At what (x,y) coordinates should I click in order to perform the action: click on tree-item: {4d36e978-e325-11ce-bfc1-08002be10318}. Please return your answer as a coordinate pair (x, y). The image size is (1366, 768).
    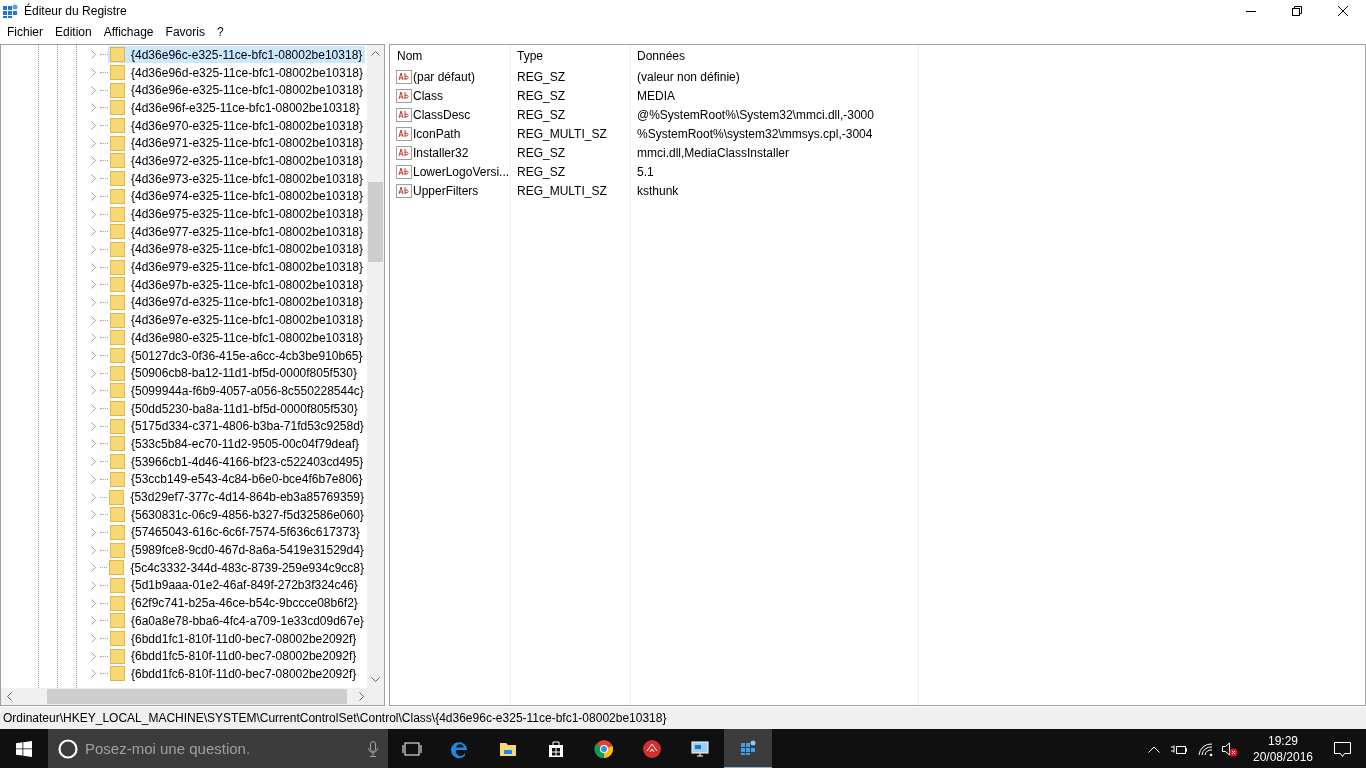
    Looking at the image, I should click on (237, 249).